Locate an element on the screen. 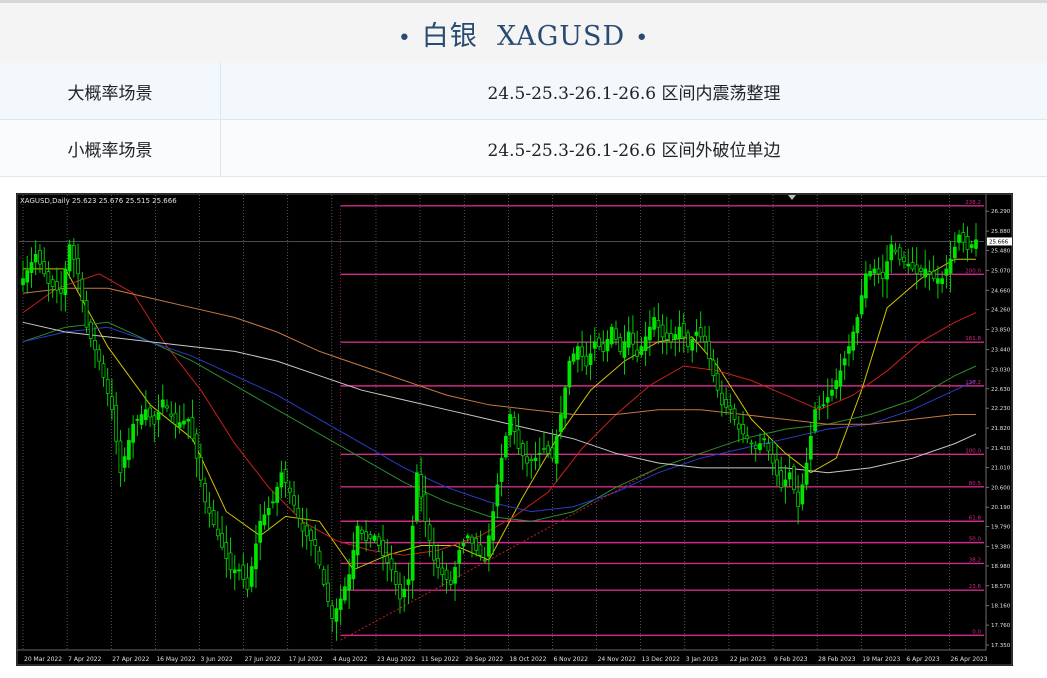 Image resolution: width=1047 pixels, height=678 pixels. date-tick-label: 23 Aug 2022 is located at coordinates (396, 659).